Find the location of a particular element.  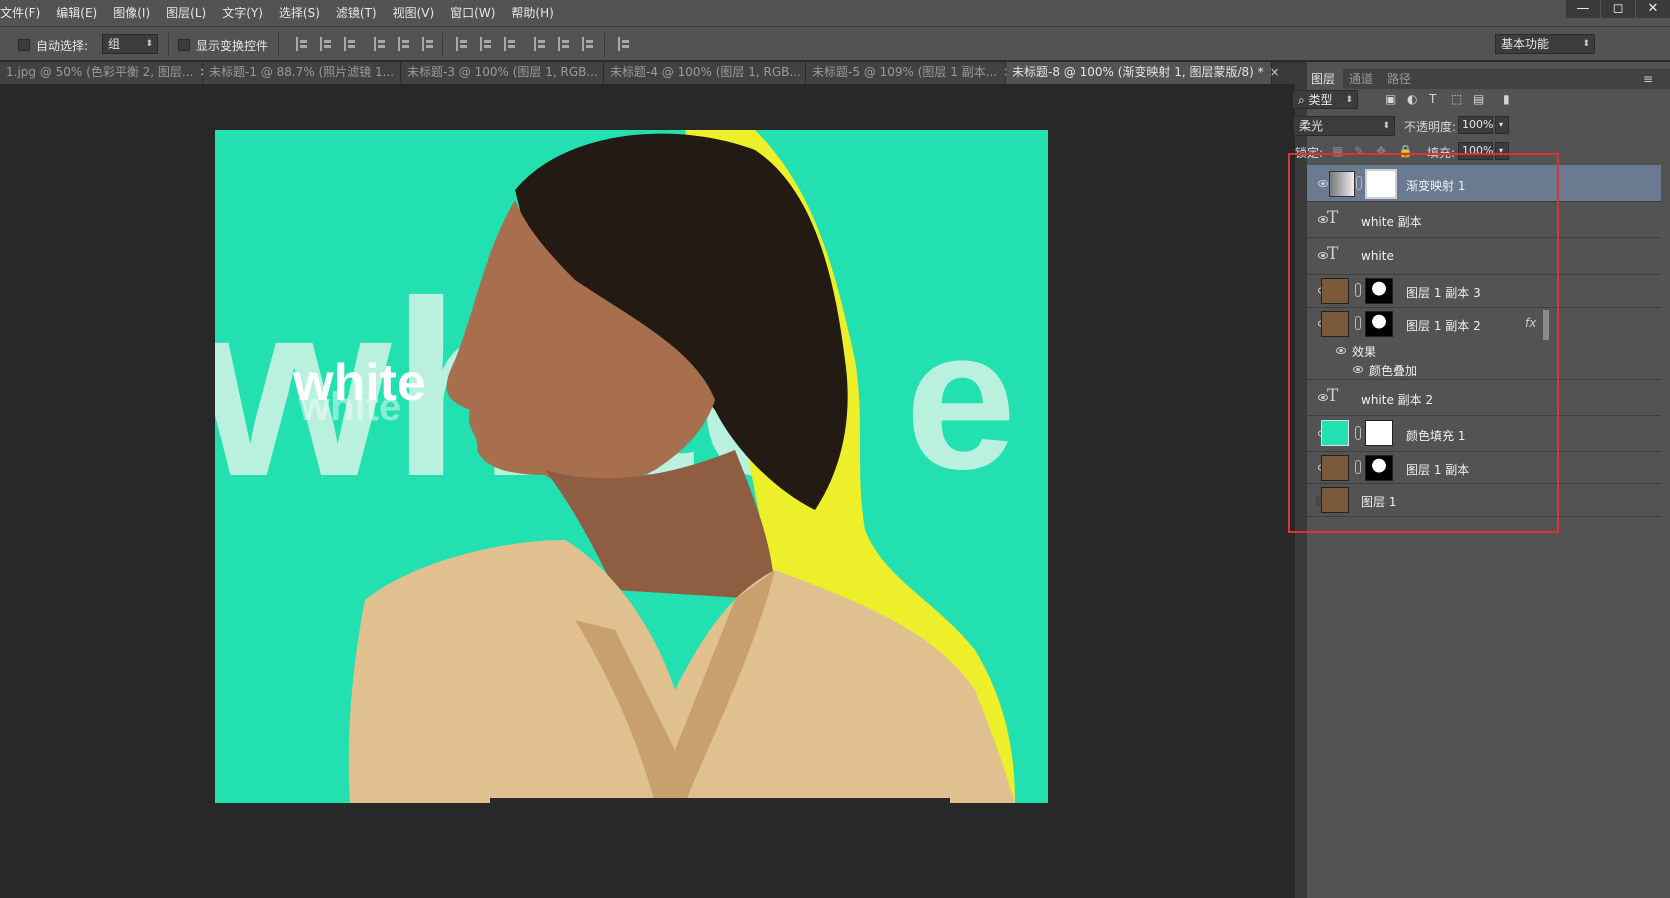

auto-select-dropdown: 组 ⬍ is located at coordinates (130, 44).